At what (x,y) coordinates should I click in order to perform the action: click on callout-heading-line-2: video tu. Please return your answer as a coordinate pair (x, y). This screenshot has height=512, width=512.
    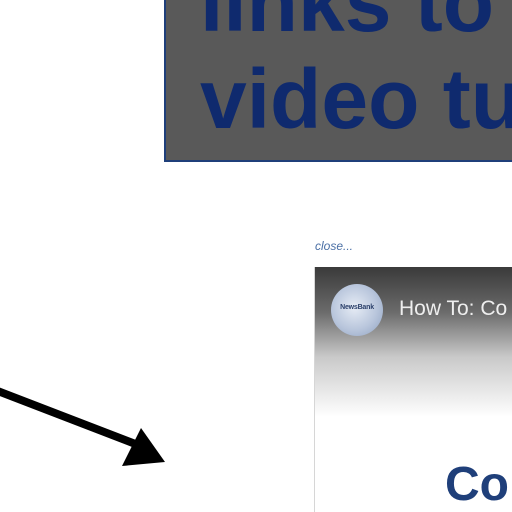
    Looking at the image, I should click on (356, 99).